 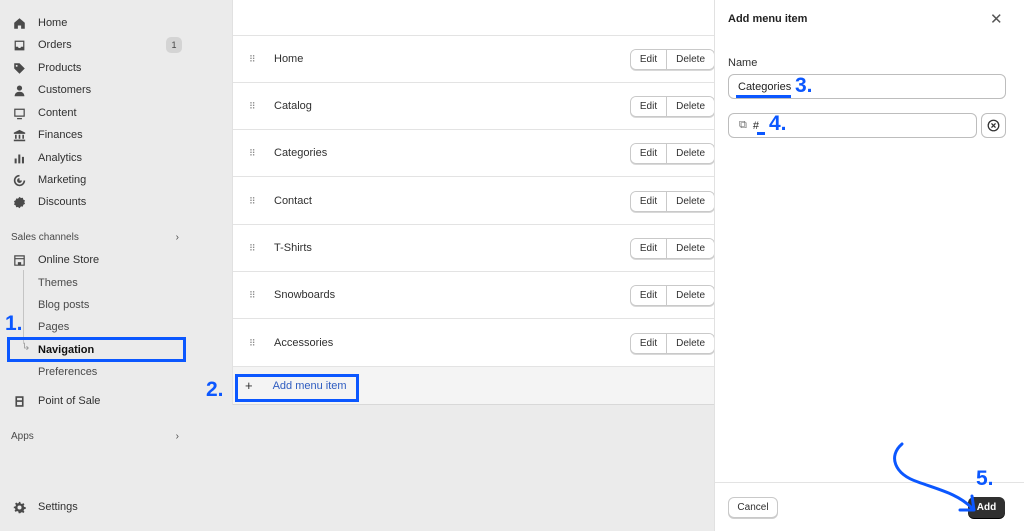 I want to click on link-input-value: #, so click(x=755, y=125).